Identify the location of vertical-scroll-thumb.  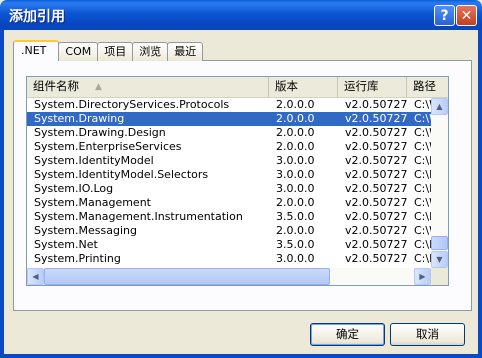
(439, 243).